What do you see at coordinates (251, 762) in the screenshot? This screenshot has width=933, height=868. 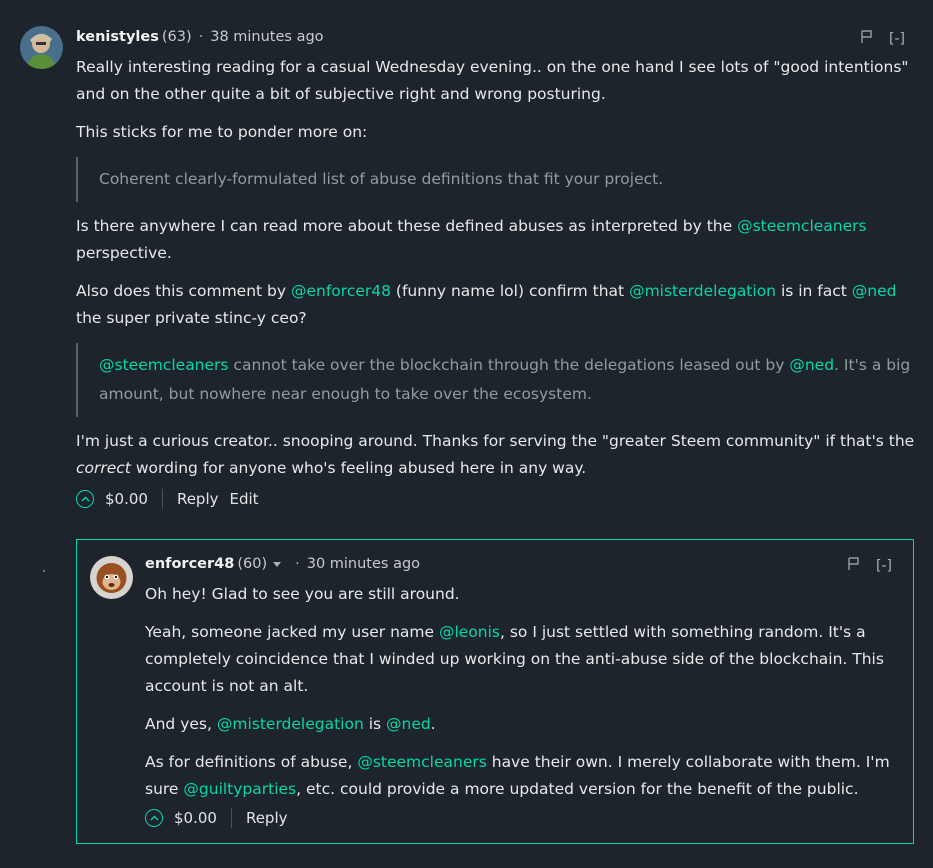 I see `text: As for definitions of abuse,` at bounding box center [251, 762].